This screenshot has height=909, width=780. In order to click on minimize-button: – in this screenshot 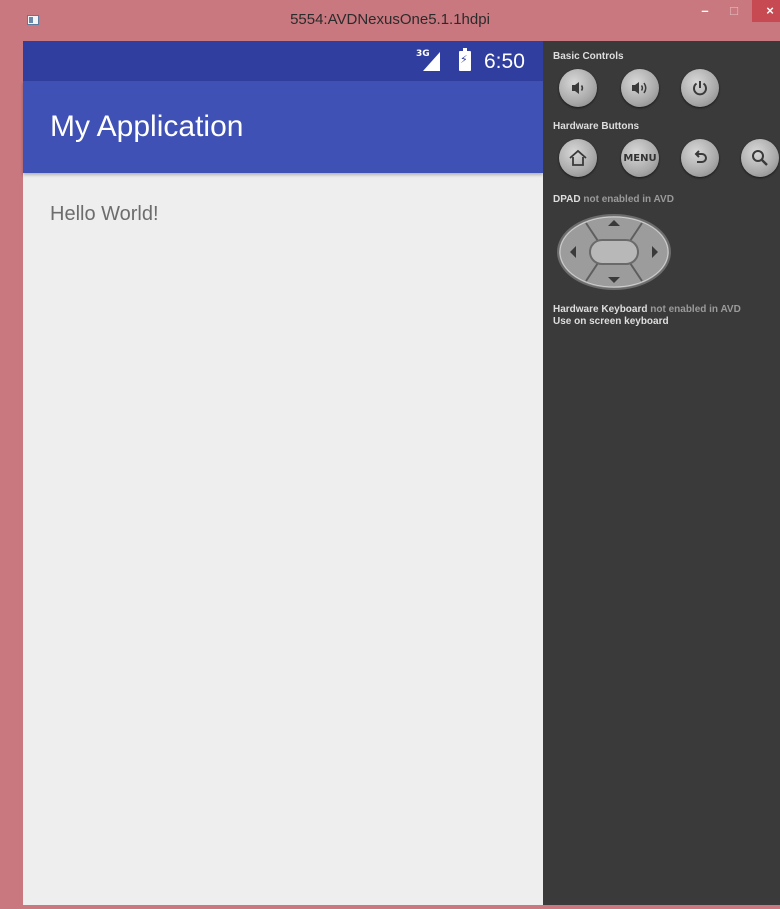, I will do `click(705, 11)`.